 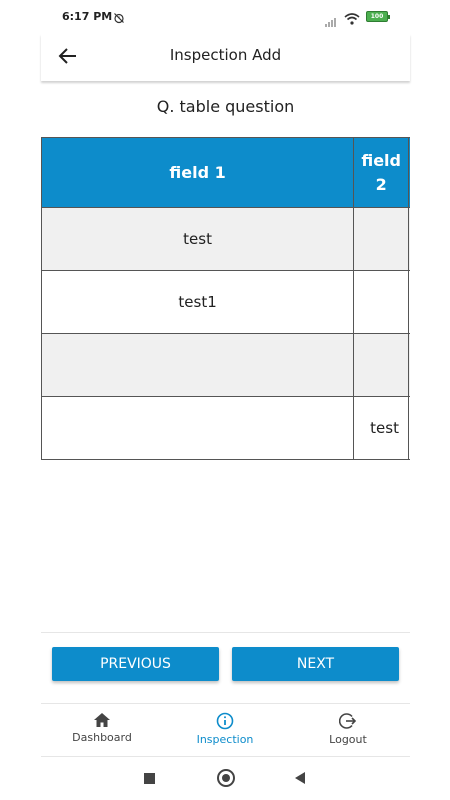 What do you see at coordinates (315, 664) in the screenshot?
I see `next-button: NEXT` at bounding box center [315, 664].